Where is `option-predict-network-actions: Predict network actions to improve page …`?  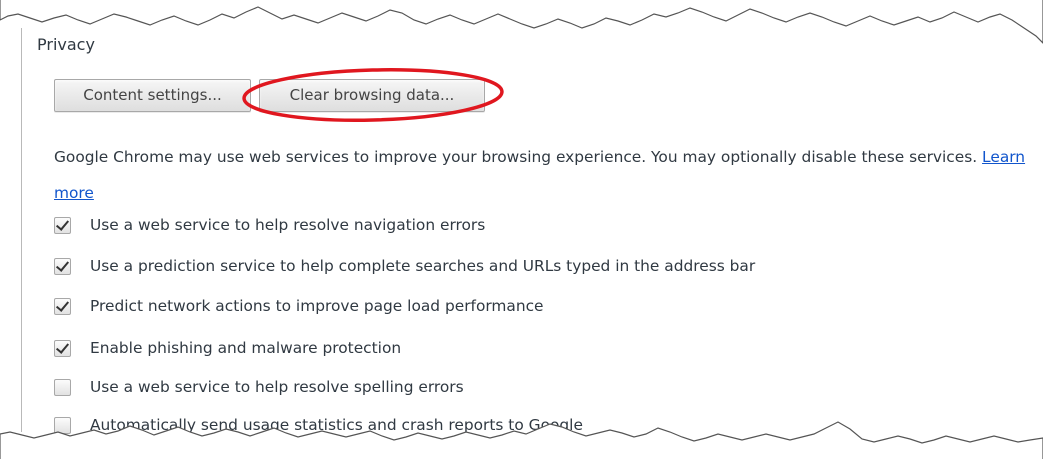
option-predict-network-actions: Predict network actions to improve page … is located at coordinates (299, 306).